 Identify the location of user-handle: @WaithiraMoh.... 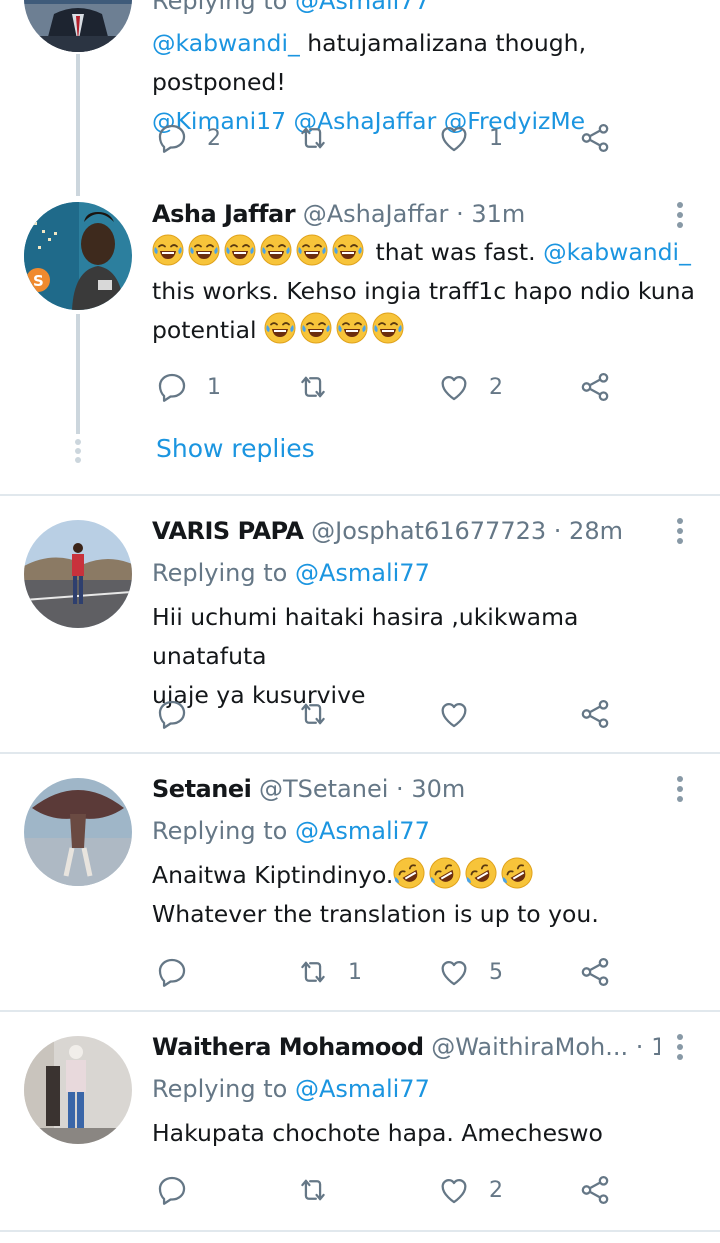
(529, 1047).